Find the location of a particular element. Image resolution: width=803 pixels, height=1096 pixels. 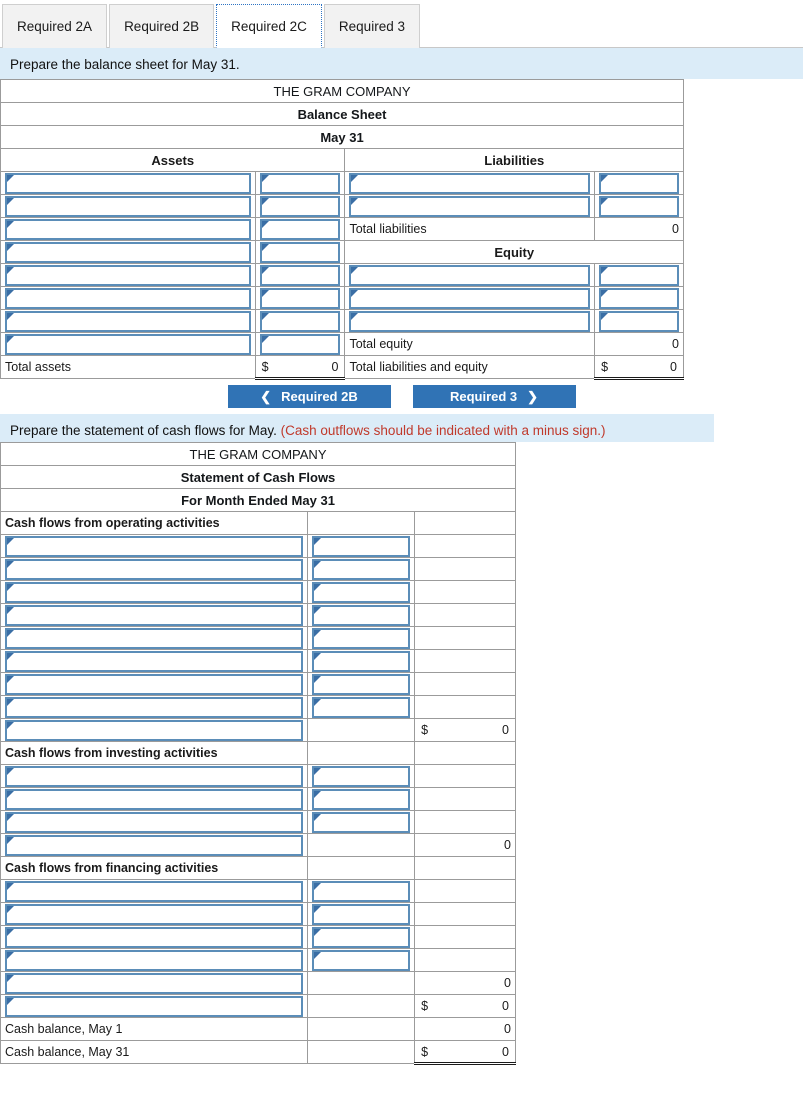

next-required-3-button: Required 3 ❯ is located at coordinates (494, 396).